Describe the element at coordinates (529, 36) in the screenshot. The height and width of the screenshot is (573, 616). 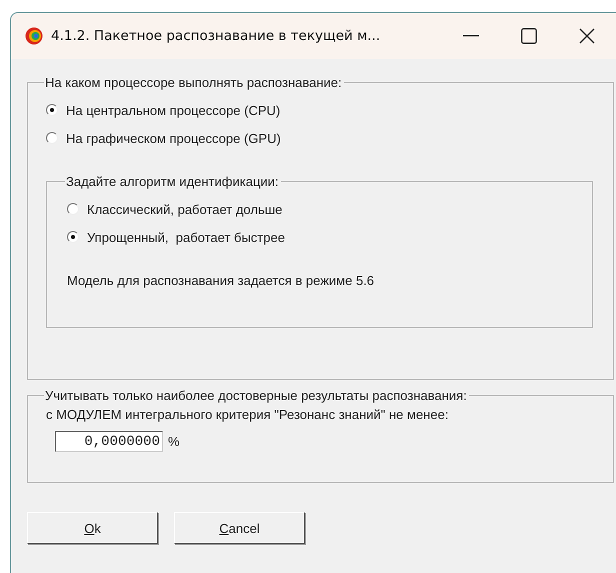
I see `maximize-icon` at that location.